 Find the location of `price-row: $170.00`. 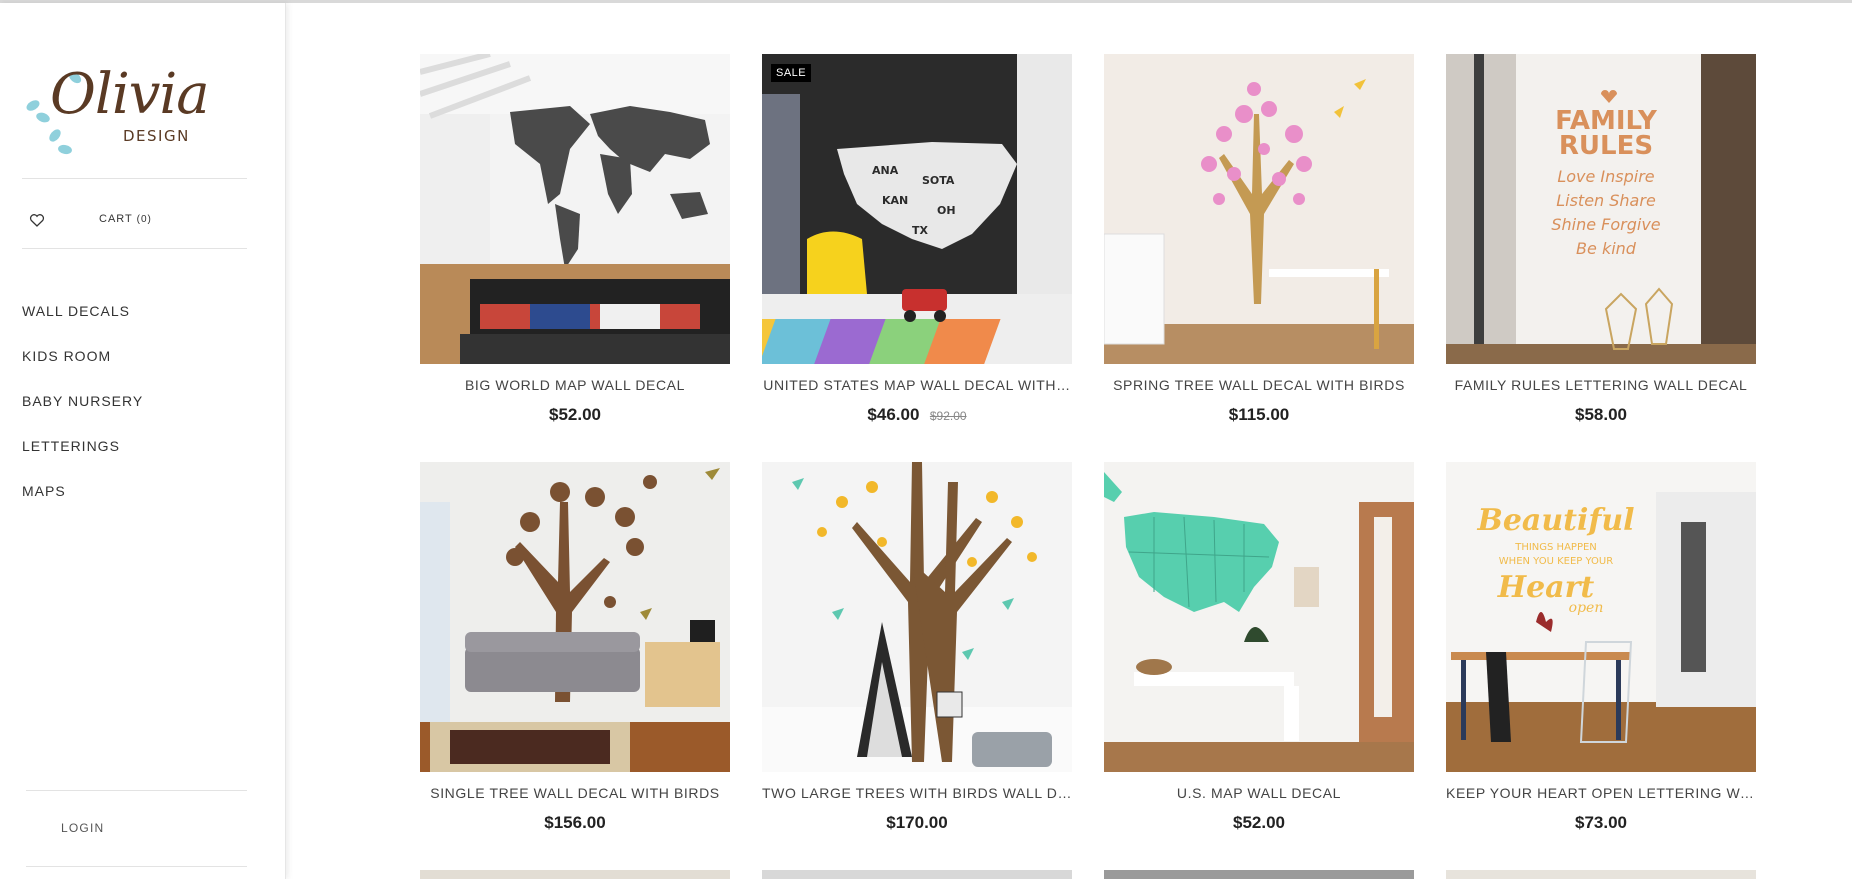

price-row: $170.00 is located at coordinates (917, 823).